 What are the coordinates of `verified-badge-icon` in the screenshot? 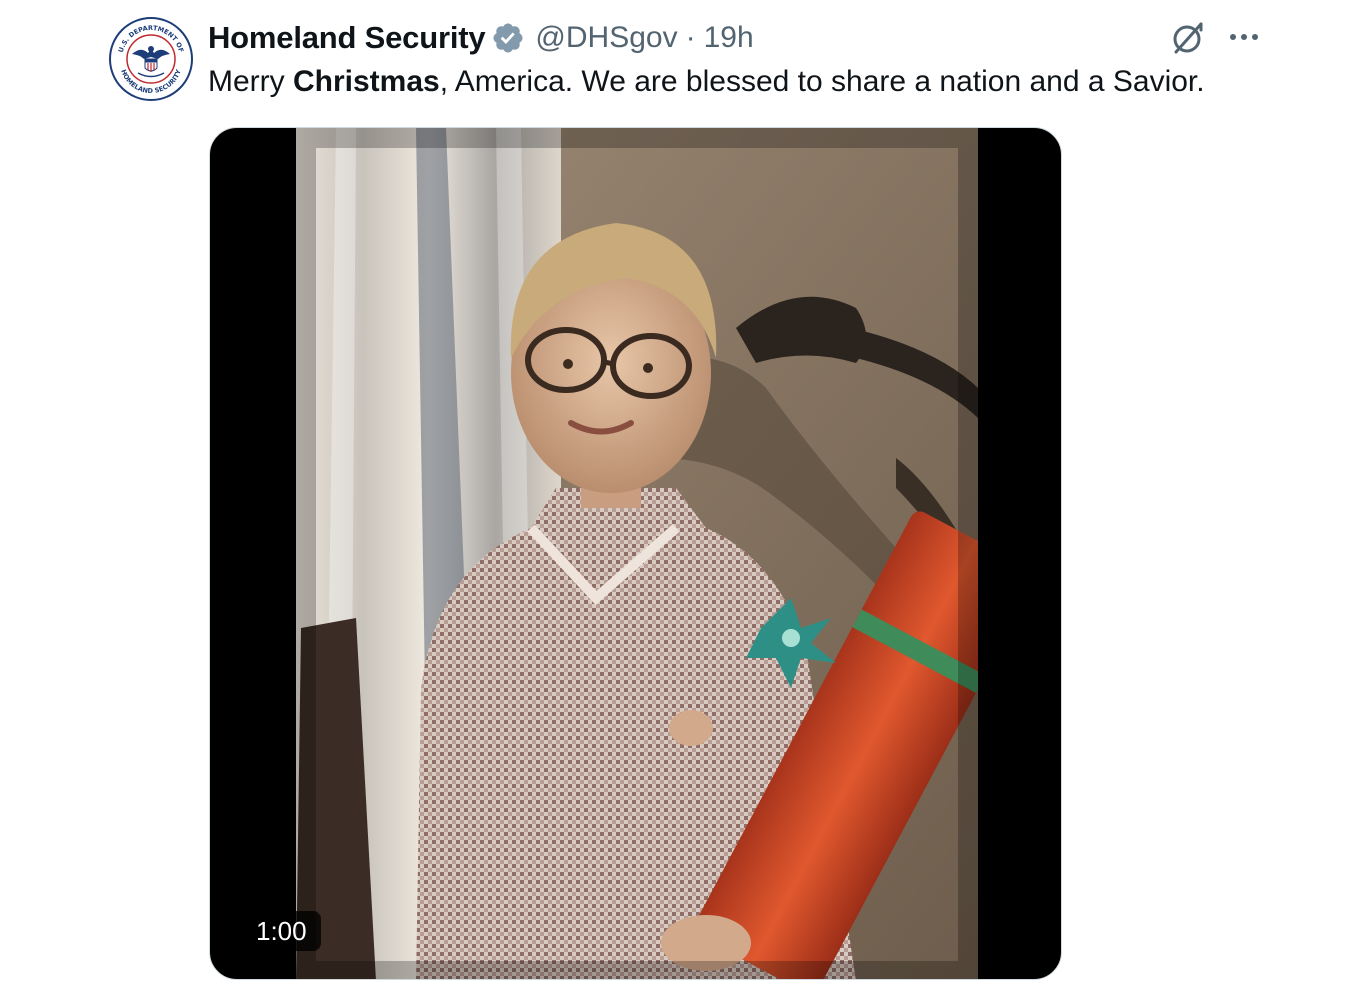 It's located at (508, 38).